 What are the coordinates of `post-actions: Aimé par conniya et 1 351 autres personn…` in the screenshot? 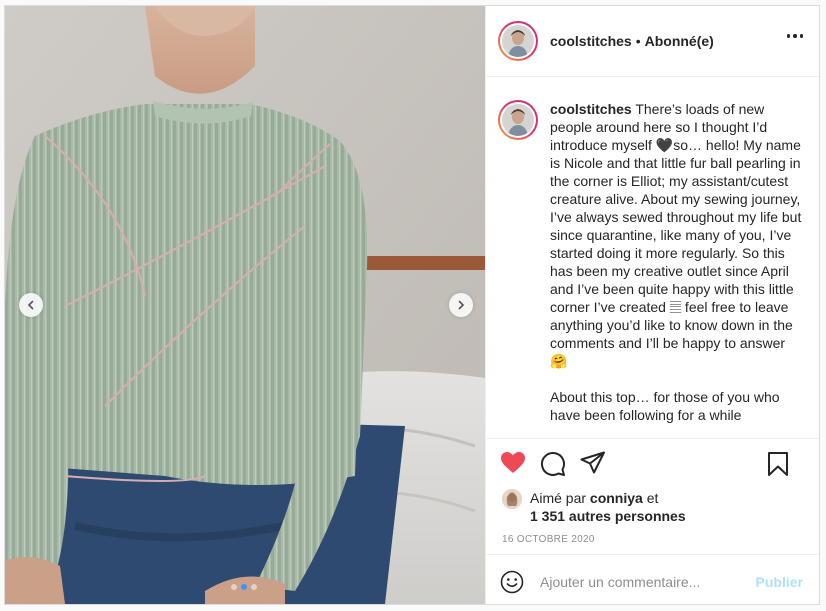 It's located at (652, 523).